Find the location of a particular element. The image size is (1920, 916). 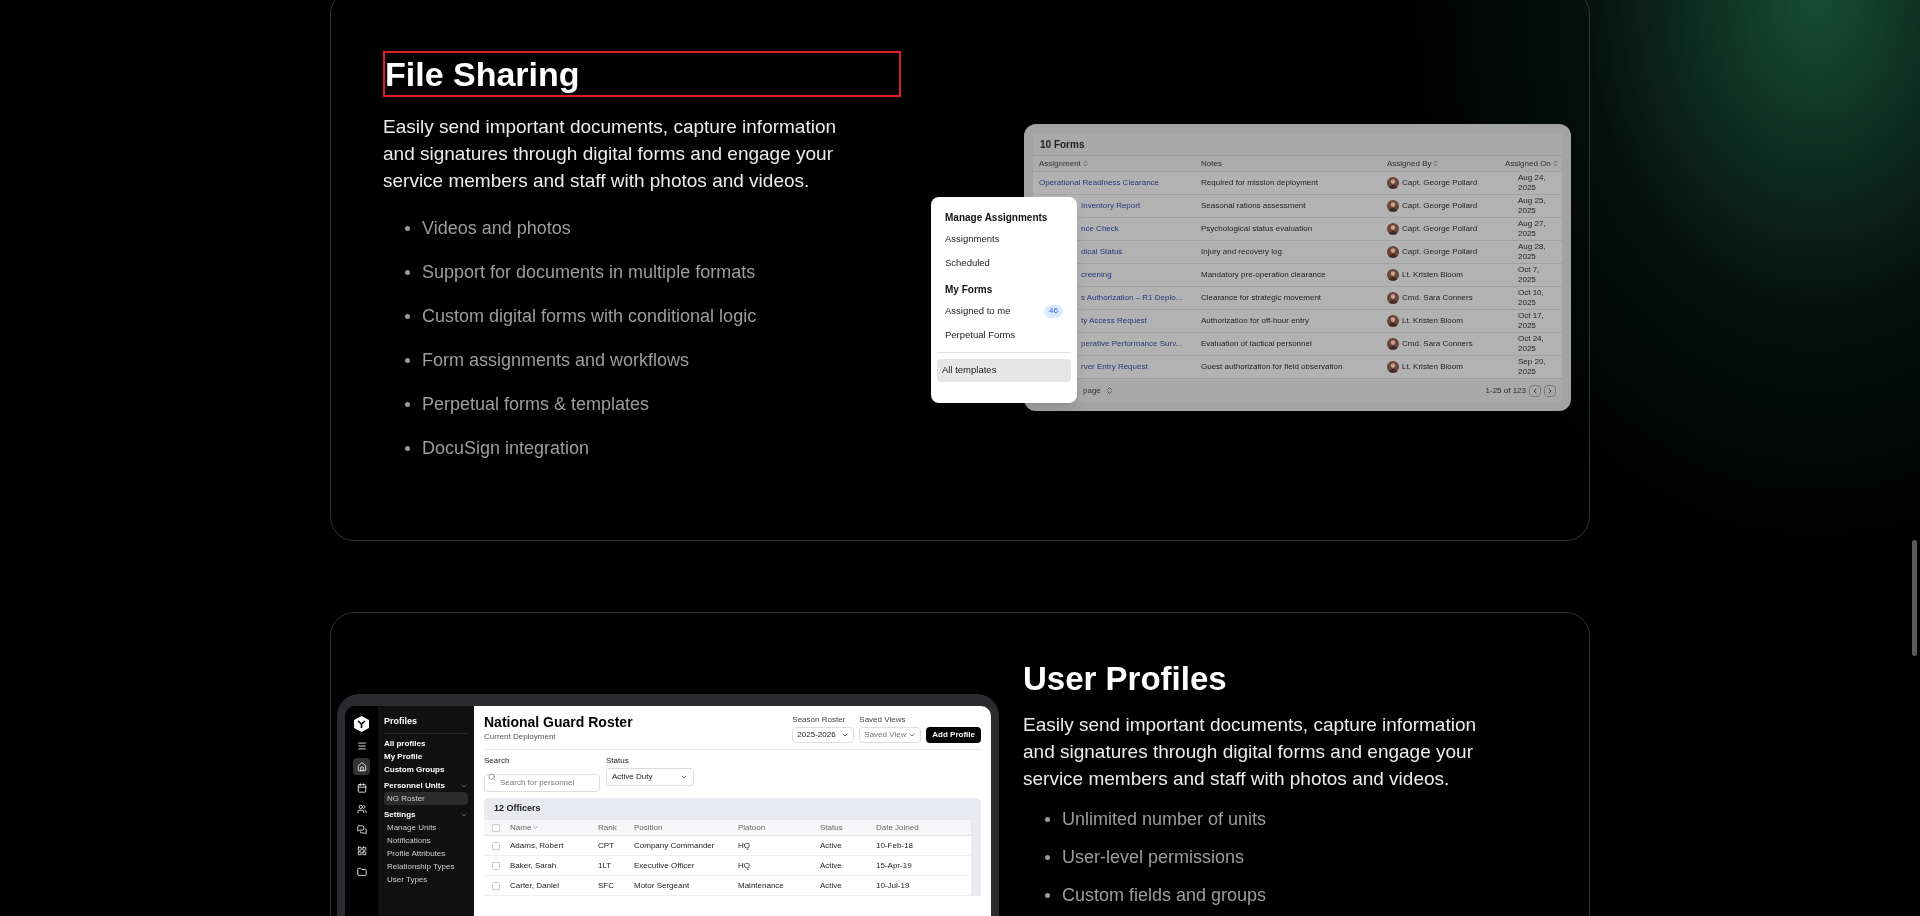

sidebar-item: User Types is located at coordinates (426, 879).